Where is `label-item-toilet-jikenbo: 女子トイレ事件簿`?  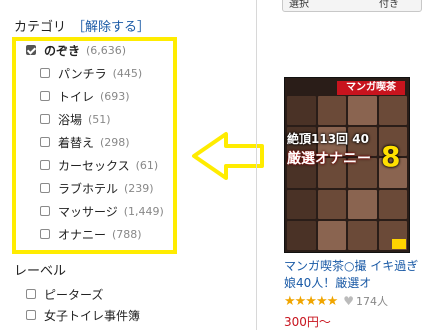
label-item-toilet-jikenbo: 女子トイレ事件簿 is located at coordinates (83, 315).